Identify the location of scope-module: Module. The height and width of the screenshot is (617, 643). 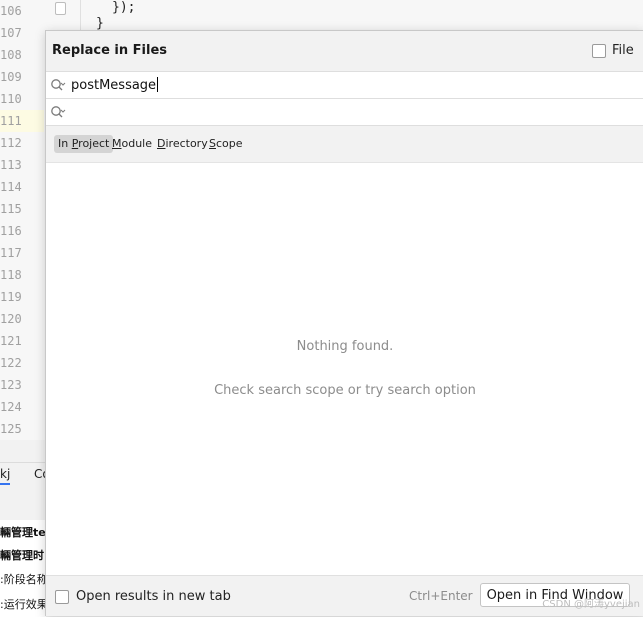
(132, 144).